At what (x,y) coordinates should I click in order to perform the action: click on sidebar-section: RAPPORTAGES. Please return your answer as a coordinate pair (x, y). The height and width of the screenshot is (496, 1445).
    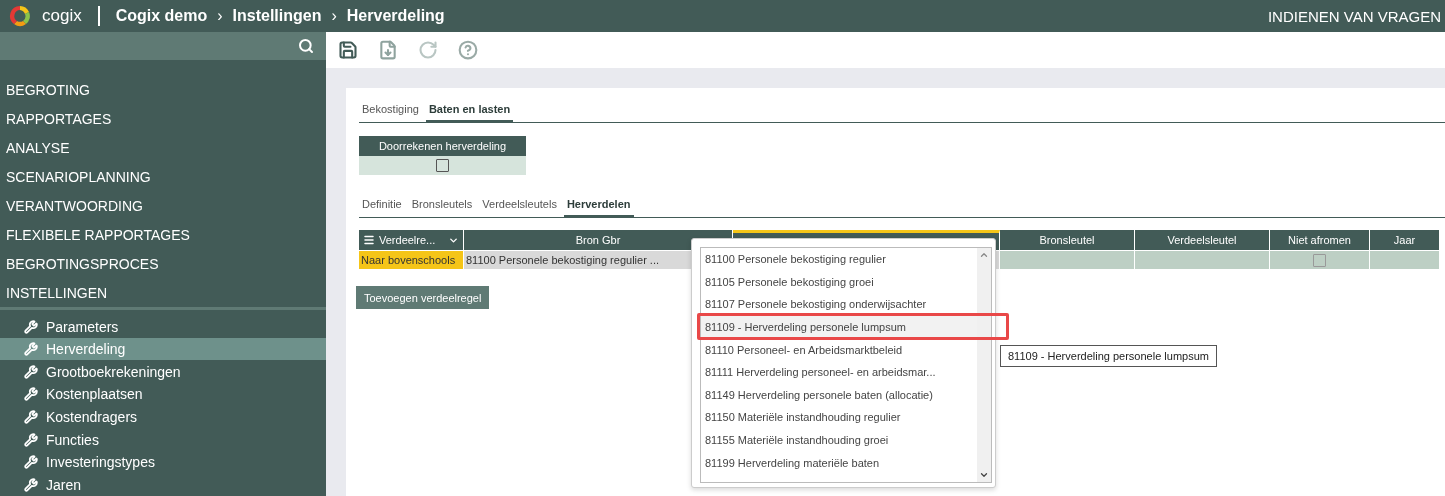
    Looking at the image, I should click on (163, 119).